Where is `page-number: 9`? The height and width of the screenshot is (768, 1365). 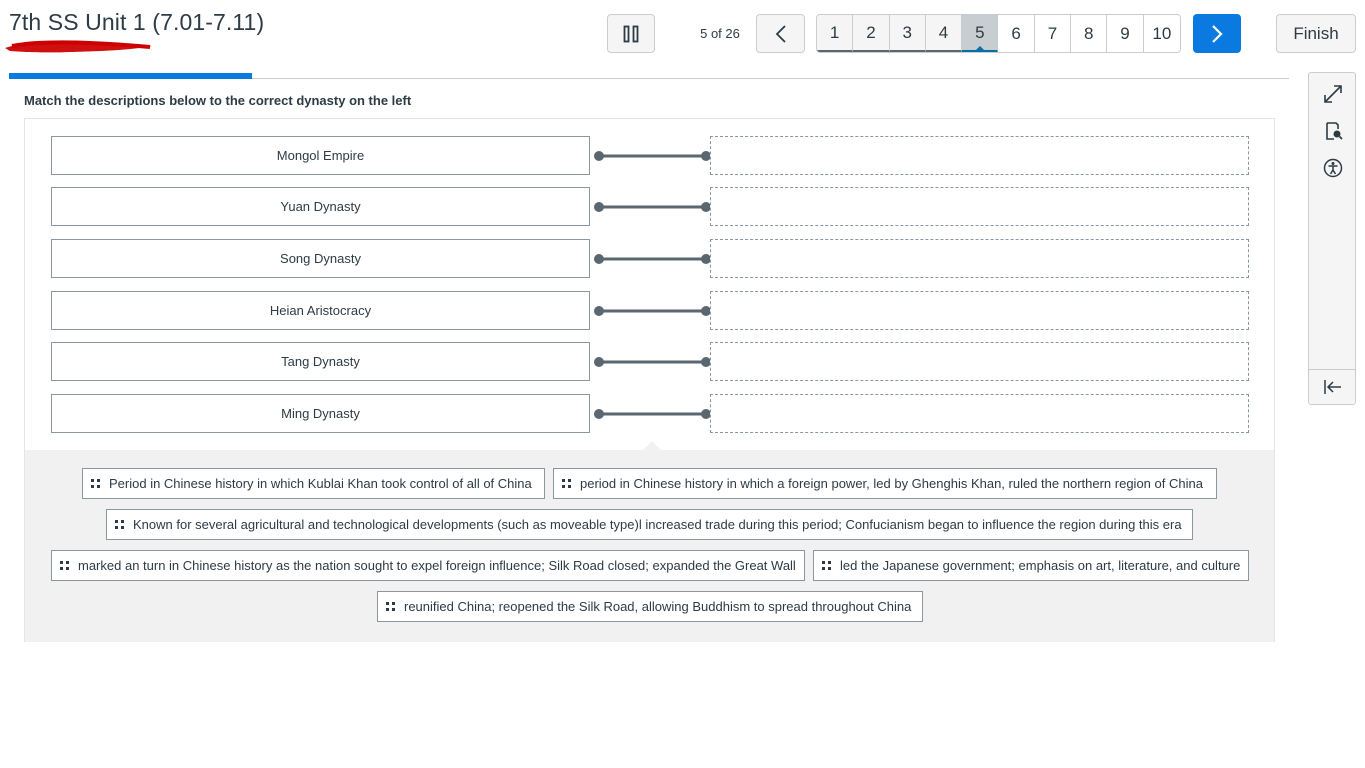
page-number: 9 is located at coordinates (1125, 33).